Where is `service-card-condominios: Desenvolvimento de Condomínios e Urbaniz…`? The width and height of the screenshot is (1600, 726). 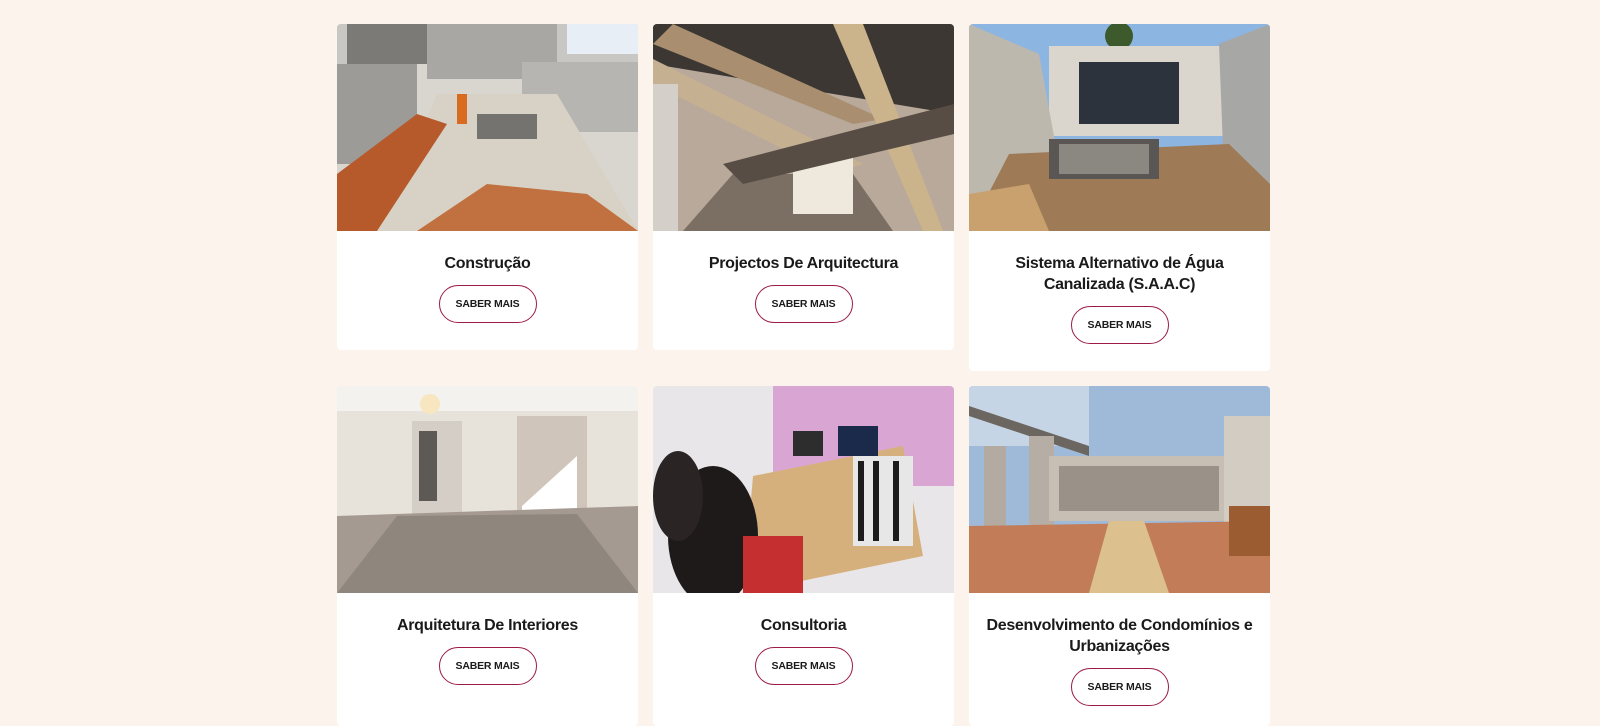
service-card-condominios: Desenvolvimento de Condomínios e Urbaniz… is located at coordinates (1119, 556).